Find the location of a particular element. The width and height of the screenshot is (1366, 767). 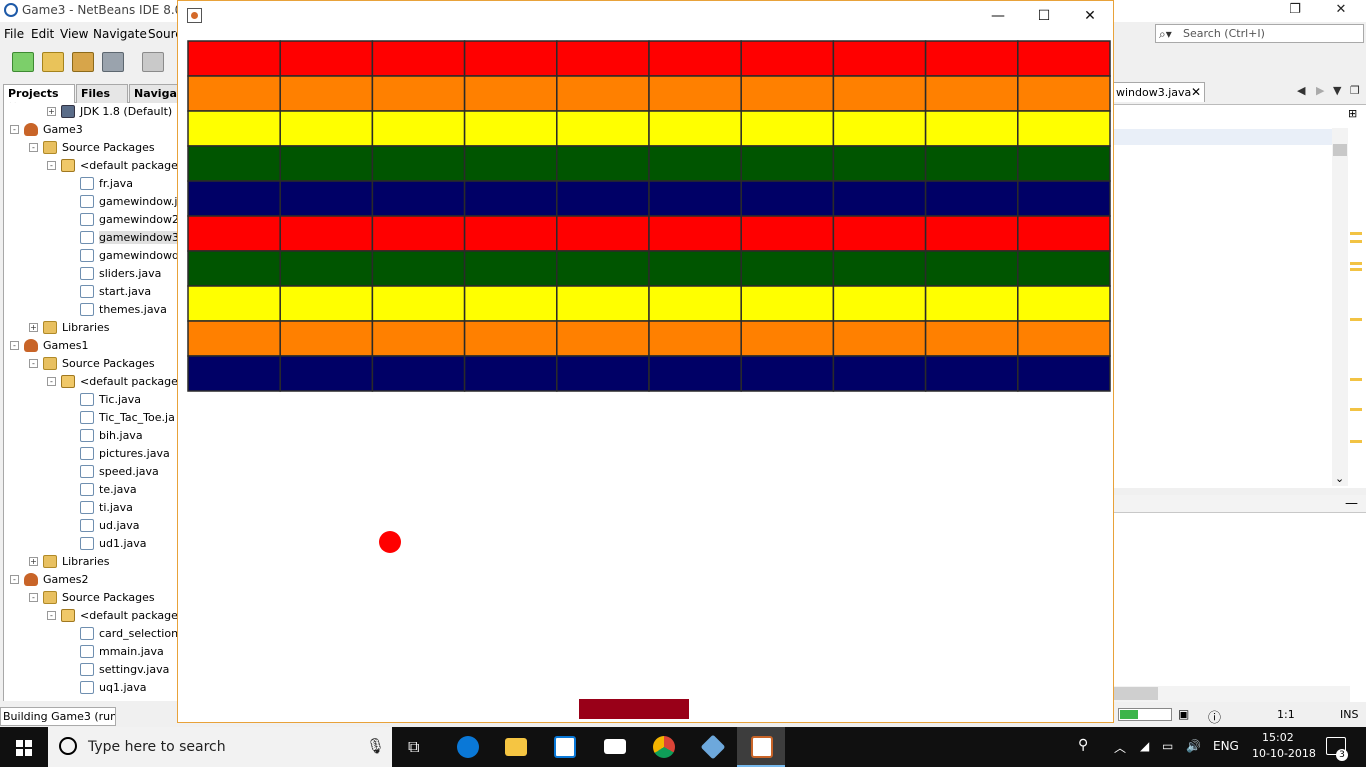

restore-window-icon: ❐ is located at coordinates (1355, 90).